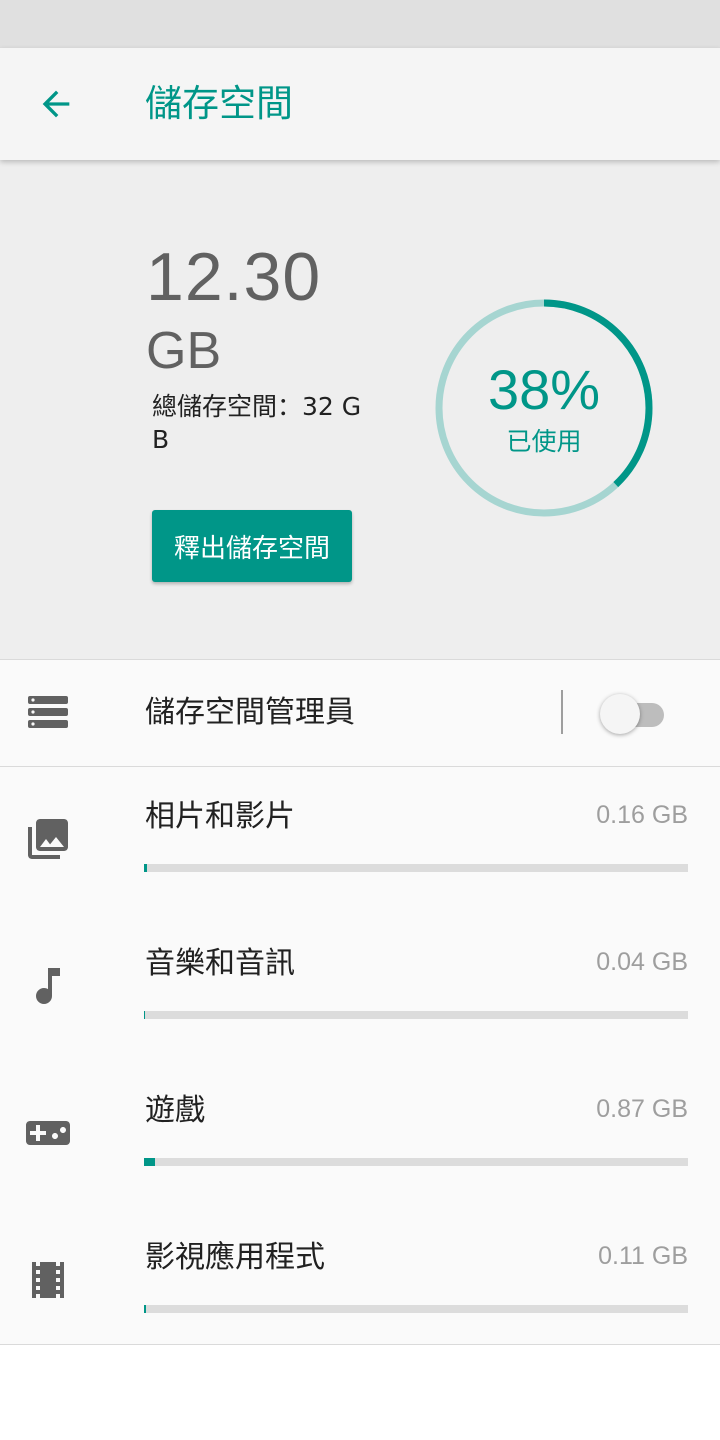 Image resolution: width=720 pixels, height=1440 pixels. Describe the element at coordinates (360, 1281) in the screenshot. I see `category-movie-apps: 影視應用程式 0.11 GB` at that location.